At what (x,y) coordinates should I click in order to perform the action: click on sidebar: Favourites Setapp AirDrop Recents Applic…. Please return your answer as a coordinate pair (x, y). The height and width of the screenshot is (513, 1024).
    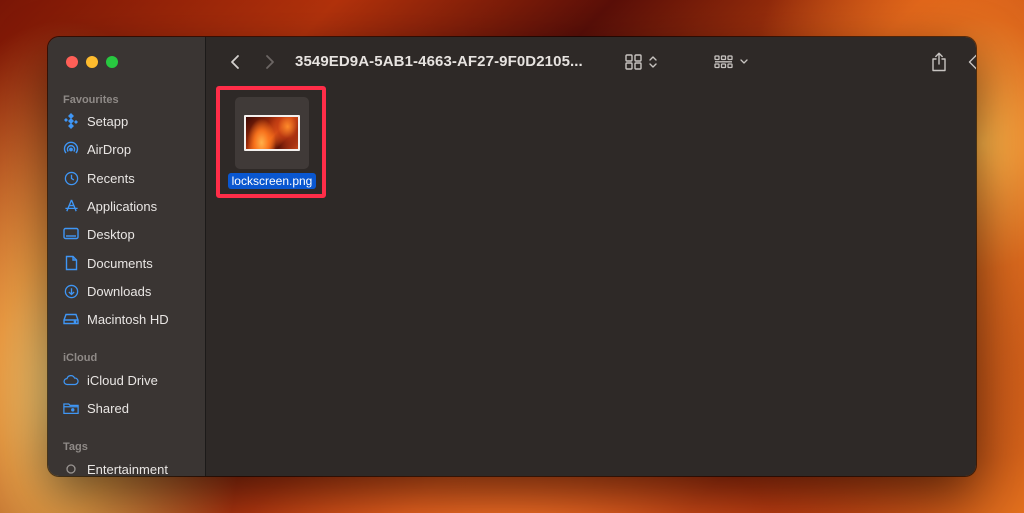
    Looking at the image, I should click on (127, 256).